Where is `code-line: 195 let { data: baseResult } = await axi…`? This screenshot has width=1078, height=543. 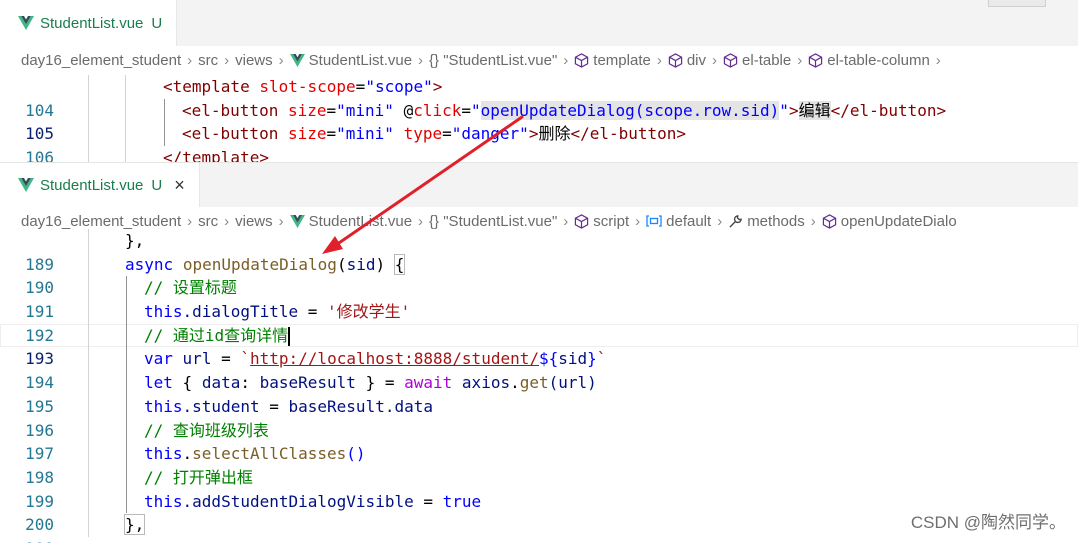 code-line: 195 let { data: baseResult } = await axi… is located at coordinates (539, 393).